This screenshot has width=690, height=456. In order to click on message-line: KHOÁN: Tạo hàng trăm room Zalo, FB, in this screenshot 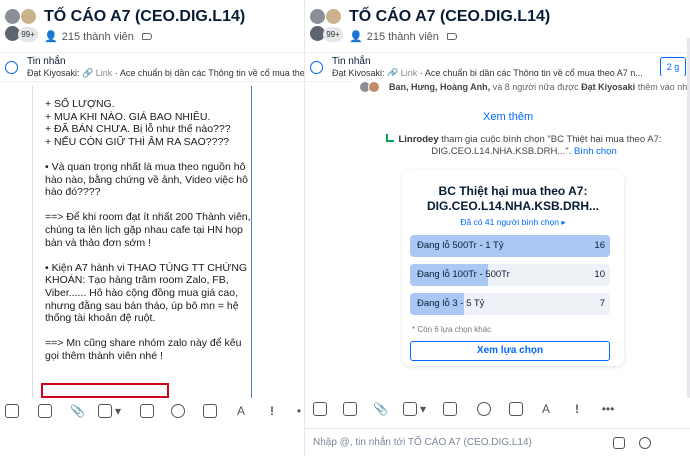, I will do `click(137, 280)`.